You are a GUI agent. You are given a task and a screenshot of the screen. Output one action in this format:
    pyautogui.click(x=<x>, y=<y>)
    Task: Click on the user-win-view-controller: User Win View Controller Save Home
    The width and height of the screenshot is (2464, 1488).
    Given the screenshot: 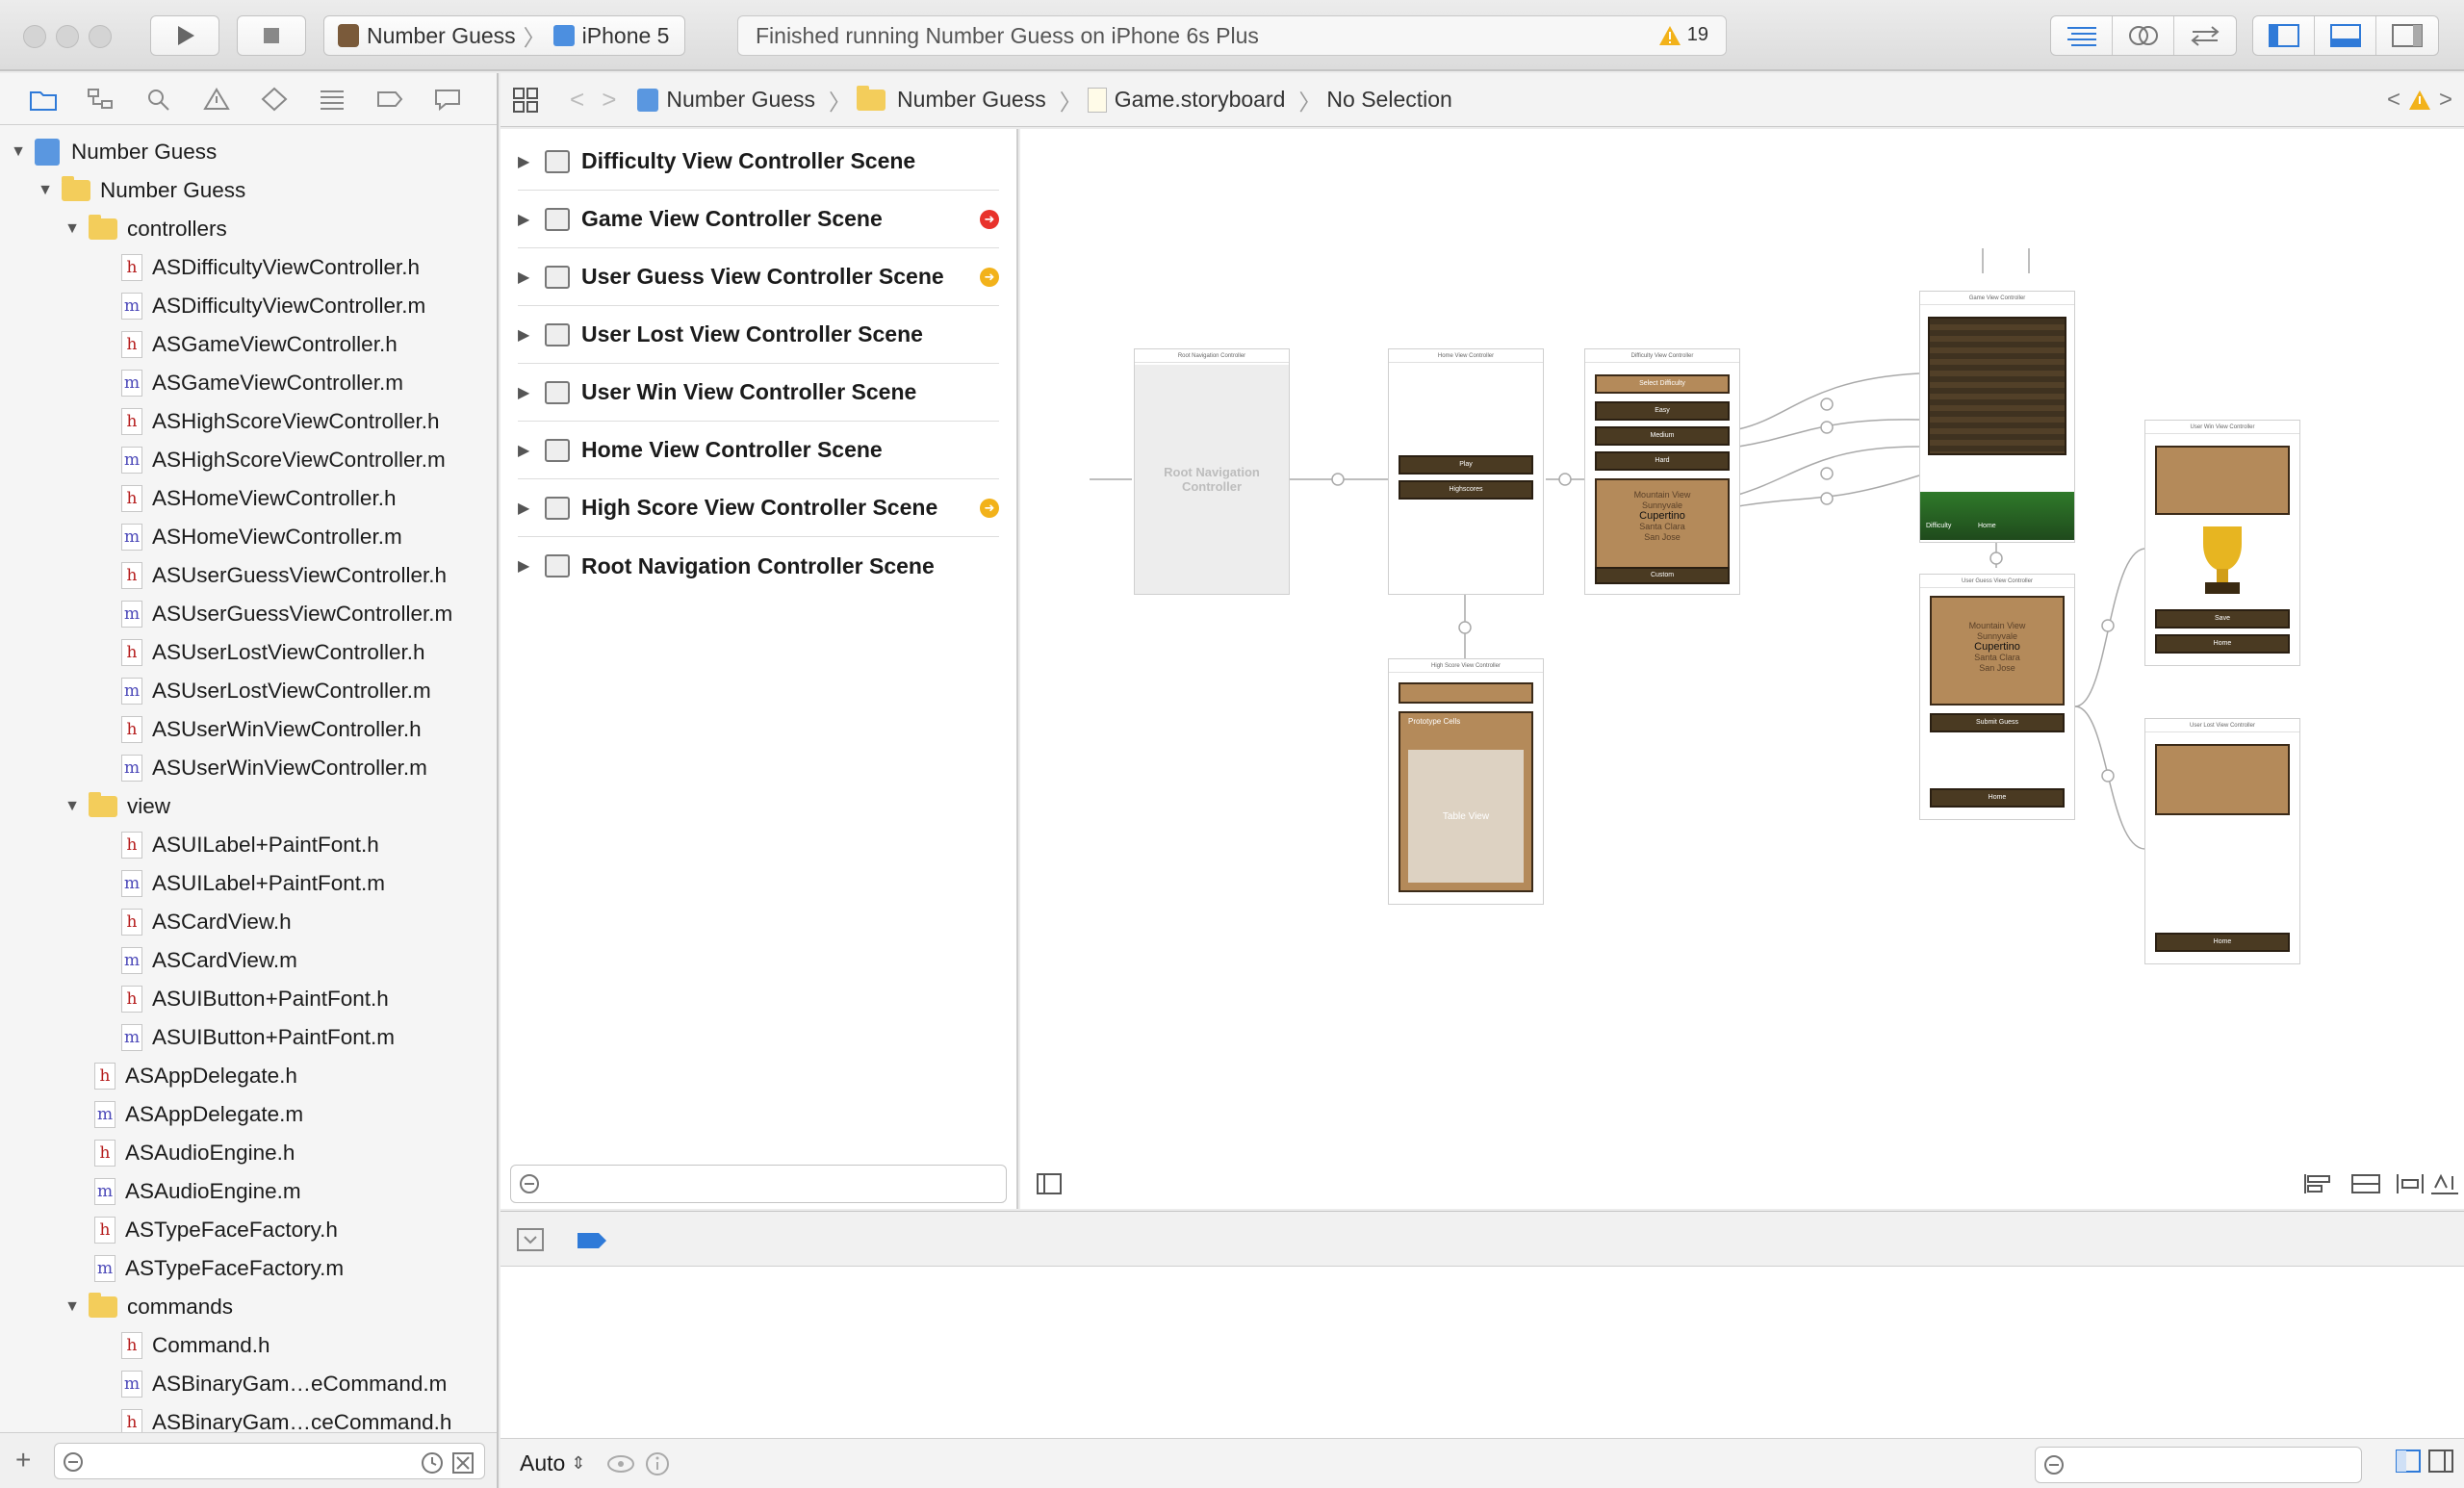 What is the action you would take?
    pyautogui.click(x=2222, y=543)
    